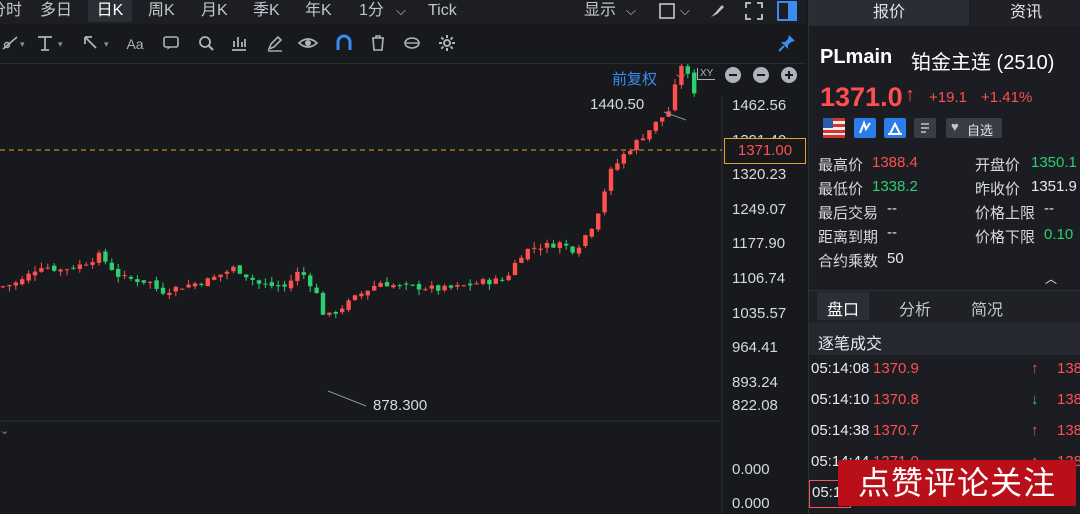  I want to click on ruler-icon, so click(11, 44).